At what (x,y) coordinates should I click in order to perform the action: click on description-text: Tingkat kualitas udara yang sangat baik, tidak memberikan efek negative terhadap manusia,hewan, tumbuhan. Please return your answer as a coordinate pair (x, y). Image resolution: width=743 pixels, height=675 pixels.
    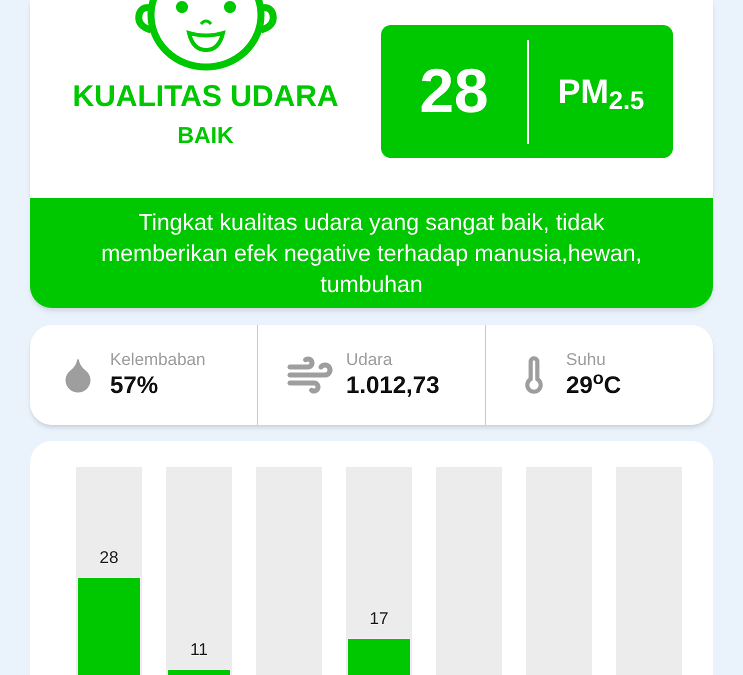
    Looking at the image, I should click on (371, 253).